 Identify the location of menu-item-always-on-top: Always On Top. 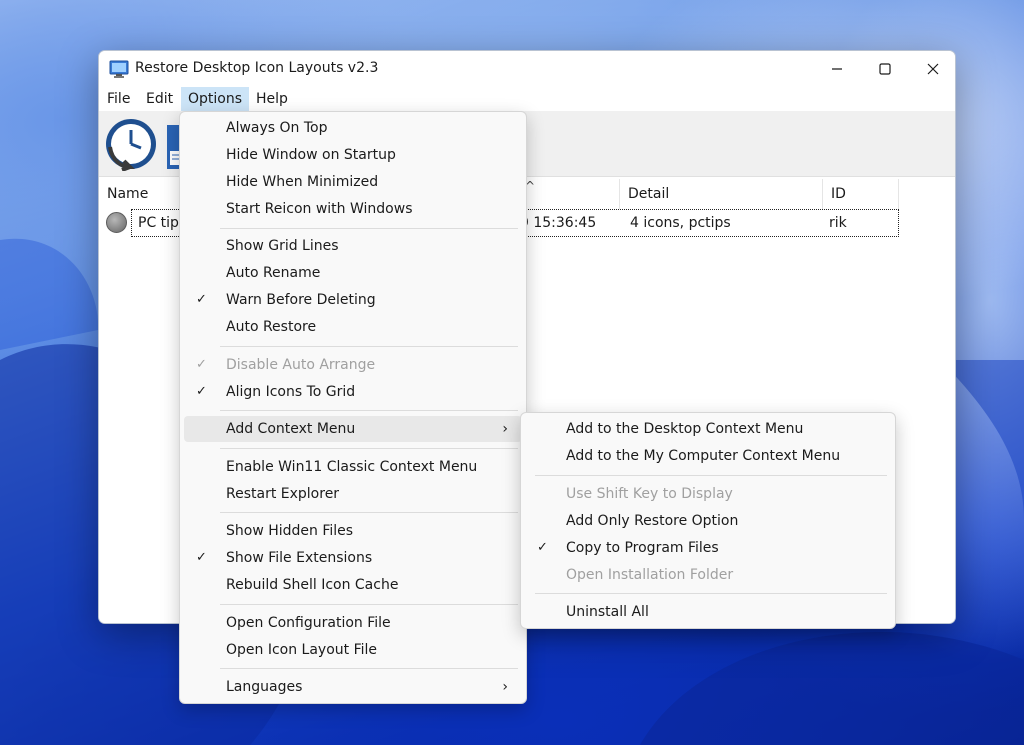
(353, 128).